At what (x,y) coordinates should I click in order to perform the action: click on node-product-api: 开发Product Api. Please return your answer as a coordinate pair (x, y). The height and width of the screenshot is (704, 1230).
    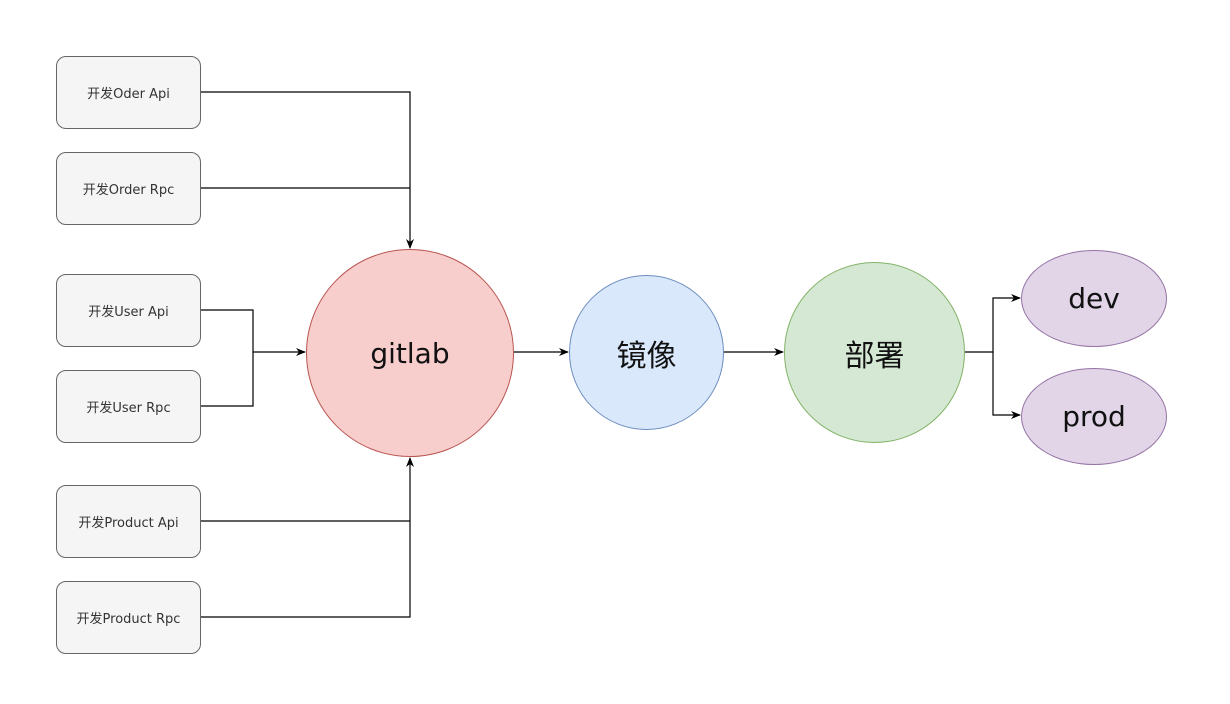
    Looking at the image, I should click on (128, 521).